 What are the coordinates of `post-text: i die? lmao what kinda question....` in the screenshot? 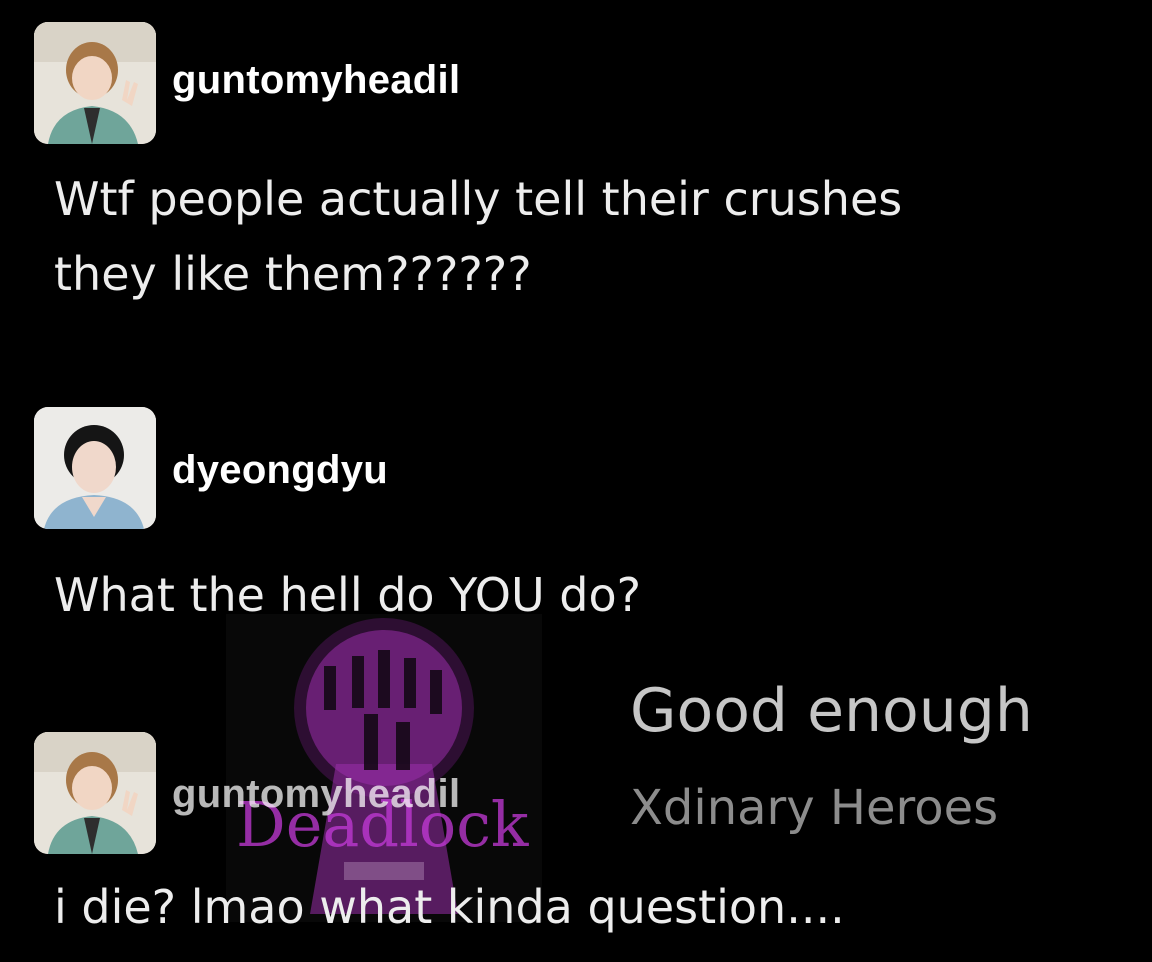 It's located at (449, 907).